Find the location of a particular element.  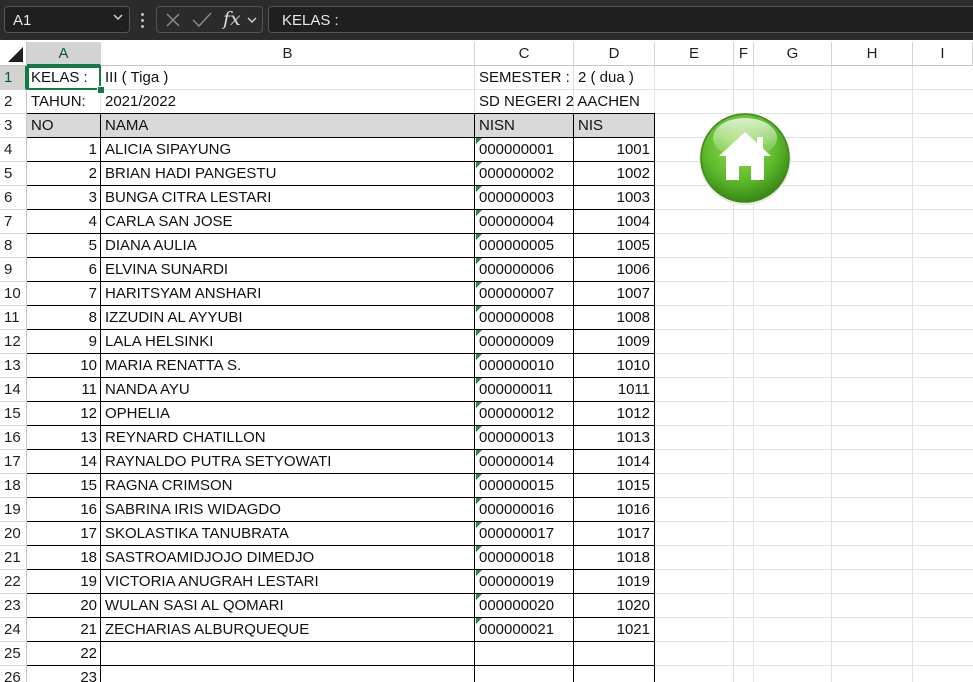

cell-nama: LALA HELSINKI is located at coordinates (288, 342).